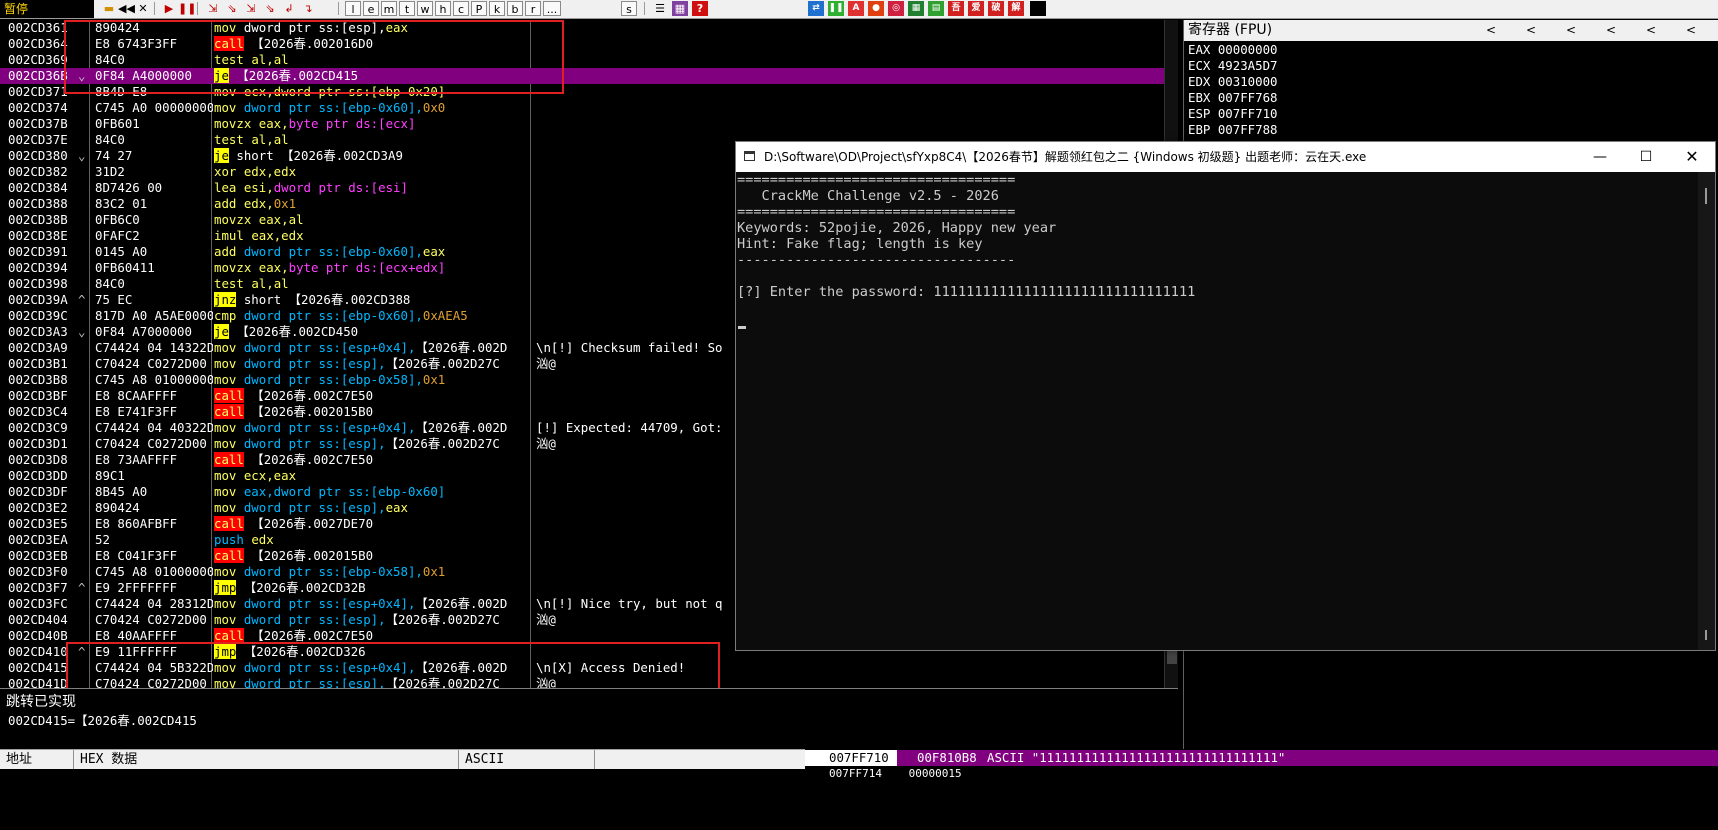 The height and width of the screenshot is (830, 1718). What do you see at coordinates (266, 760) in the screenshot?
I see `dump-col-hex: HEX 数据` at bounding box center [266, 760].